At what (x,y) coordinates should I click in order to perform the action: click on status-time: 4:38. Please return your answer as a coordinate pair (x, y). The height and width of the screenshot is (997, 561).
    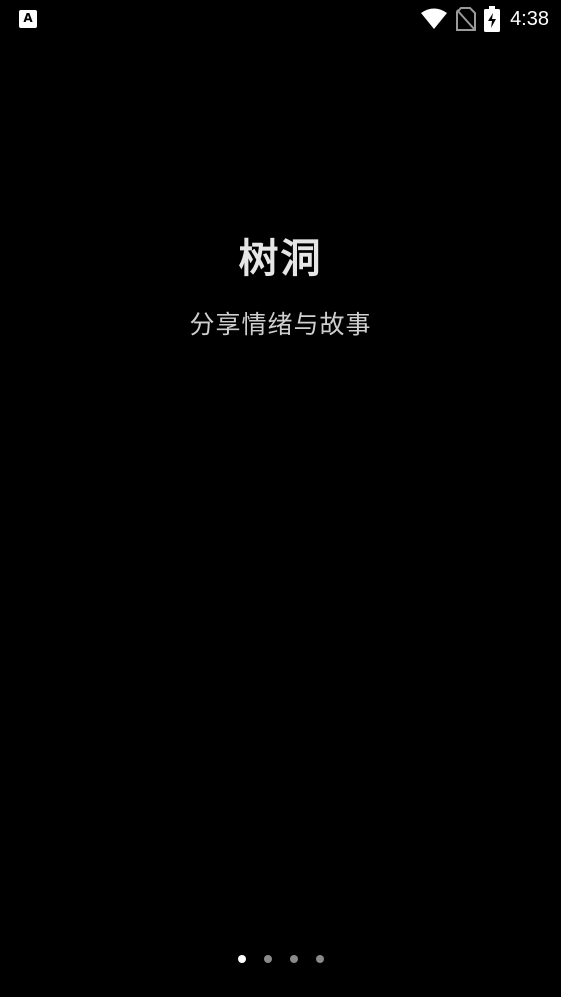
    Looking at the image, I should click on (529, 18).